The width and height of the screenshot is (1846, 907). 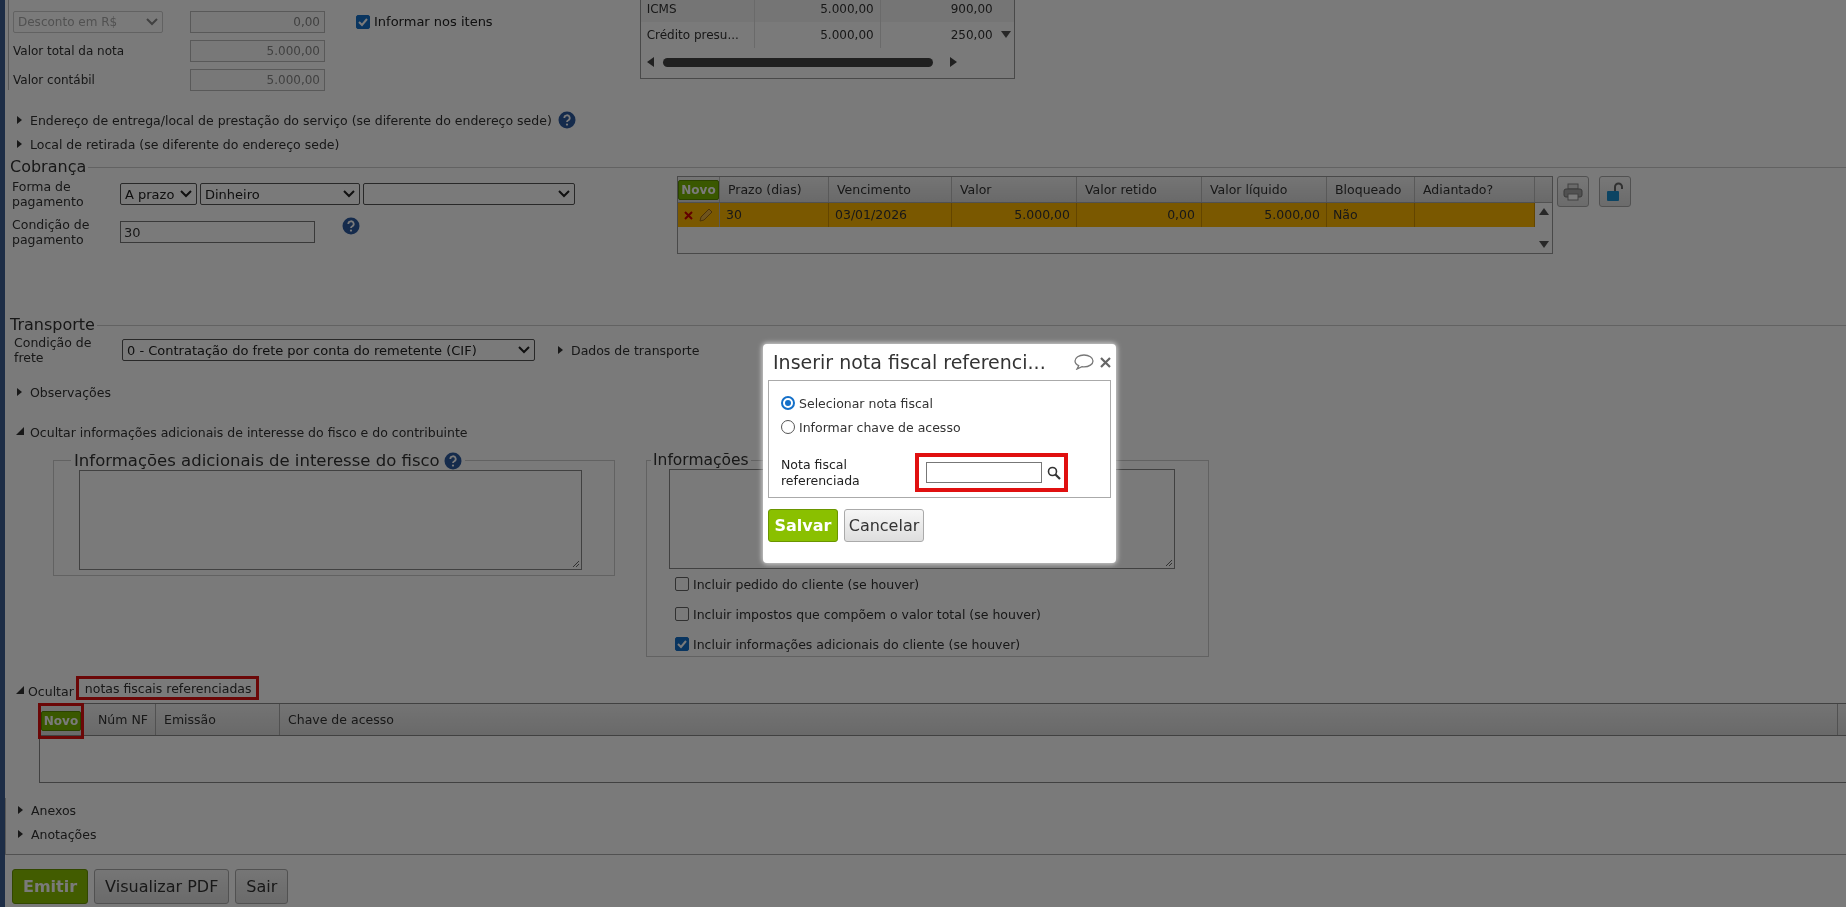 I want to click on radio-label: Informar chave de acesso, so click(x=880, y=427).